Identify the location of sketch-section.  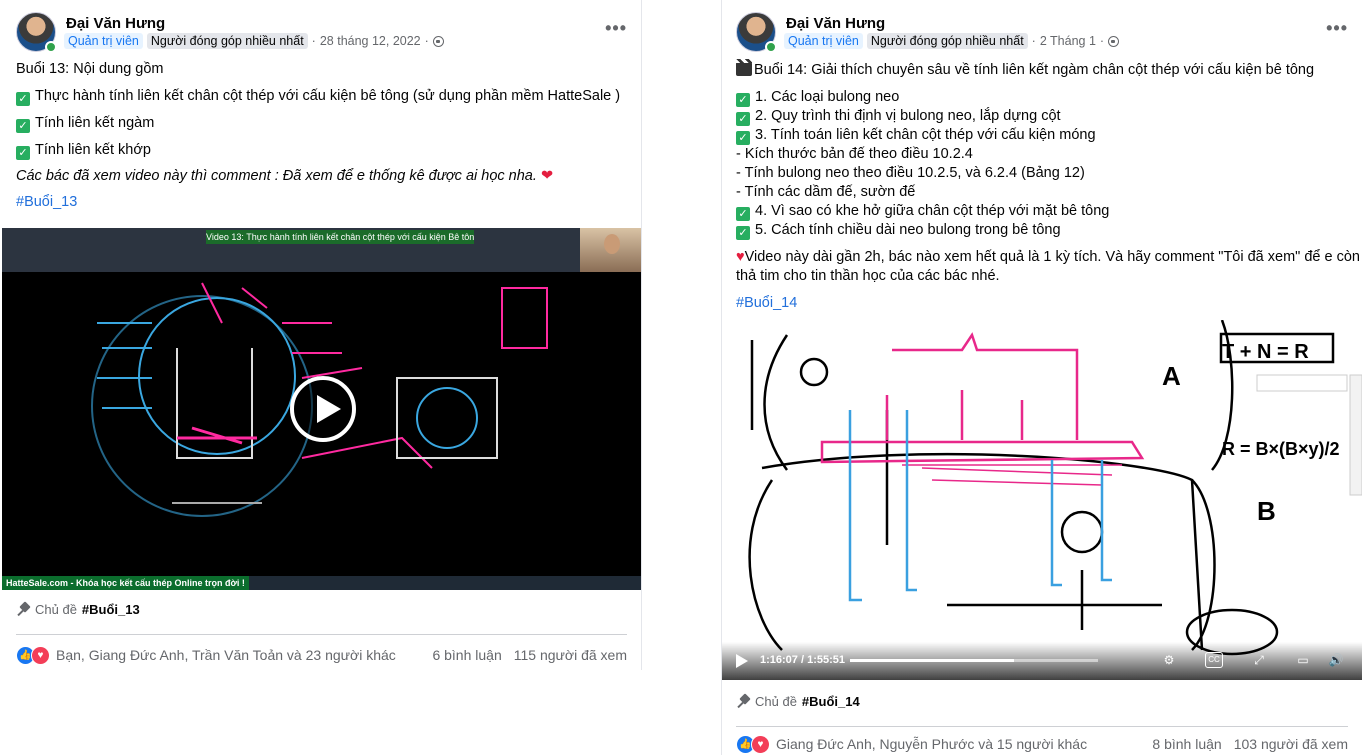
(447, 418).